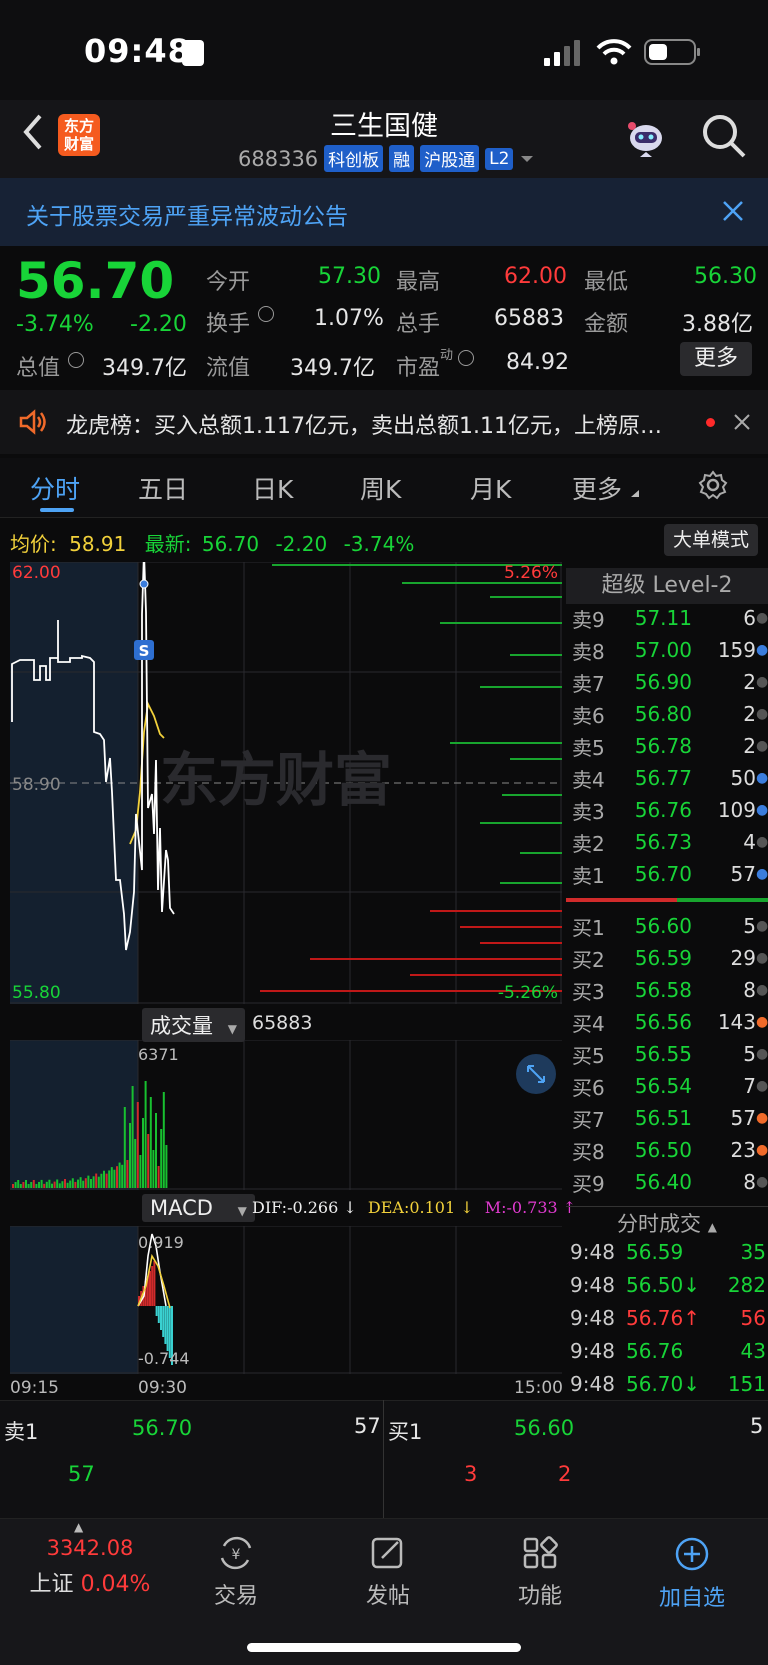 This screenshot has width=768, height=1665. Describe the element at coordinates (163, 488) in the screenshot. I see `tab-five-day: 五日` at that location.